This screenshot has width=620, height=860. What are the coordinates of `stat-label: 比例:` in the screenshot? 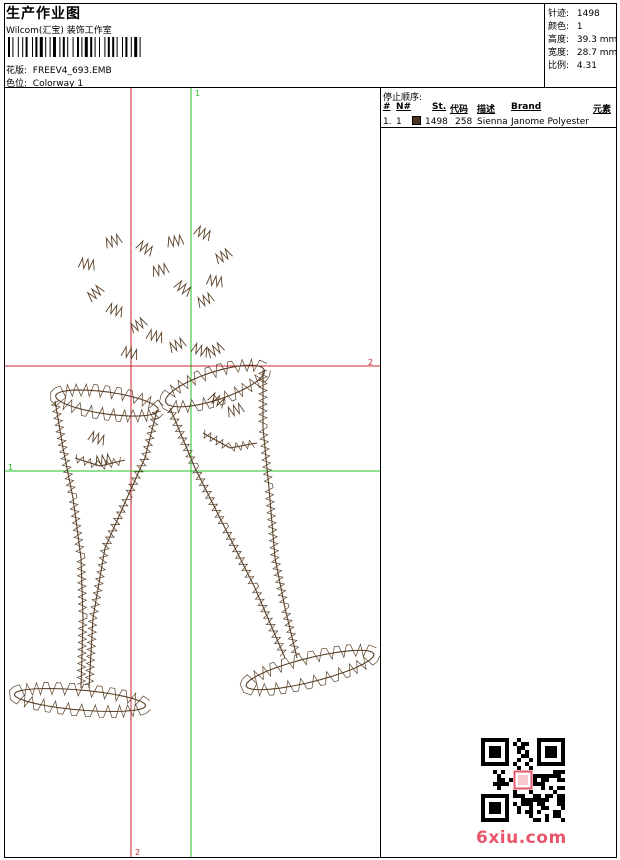 It's located at (559, 66).